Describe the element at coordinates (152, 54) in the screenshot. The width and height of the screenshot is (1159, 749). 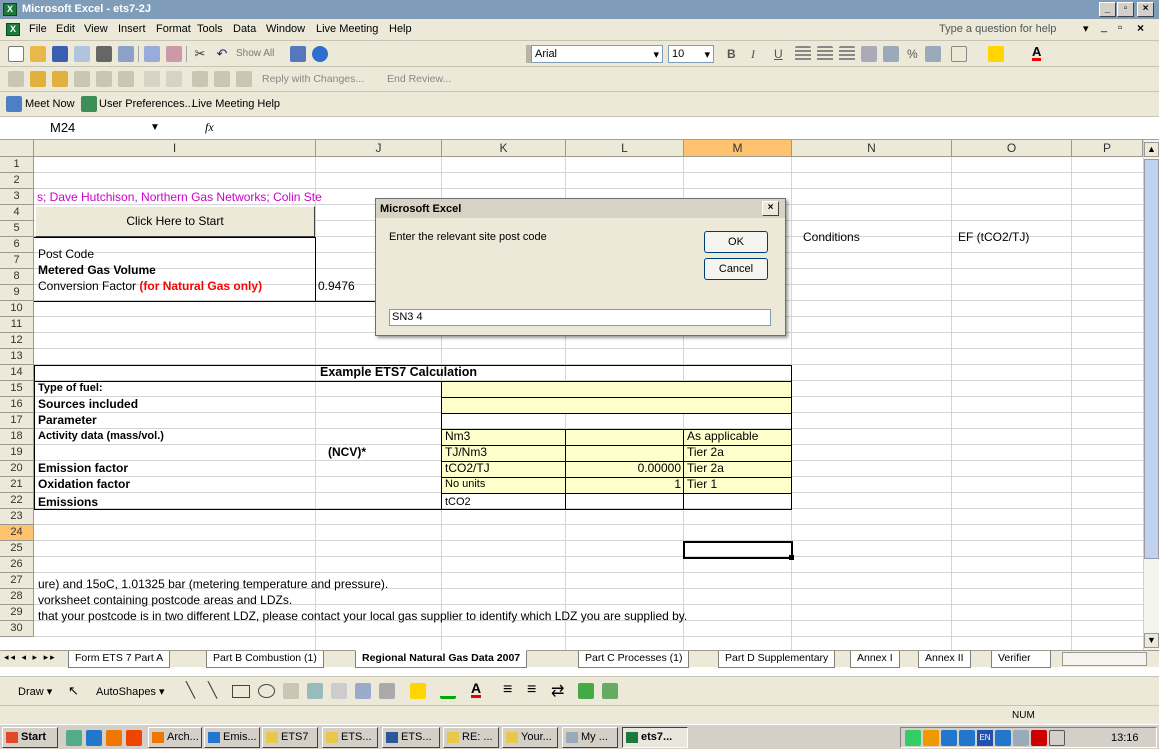
I see `spelling-icon` at that location.